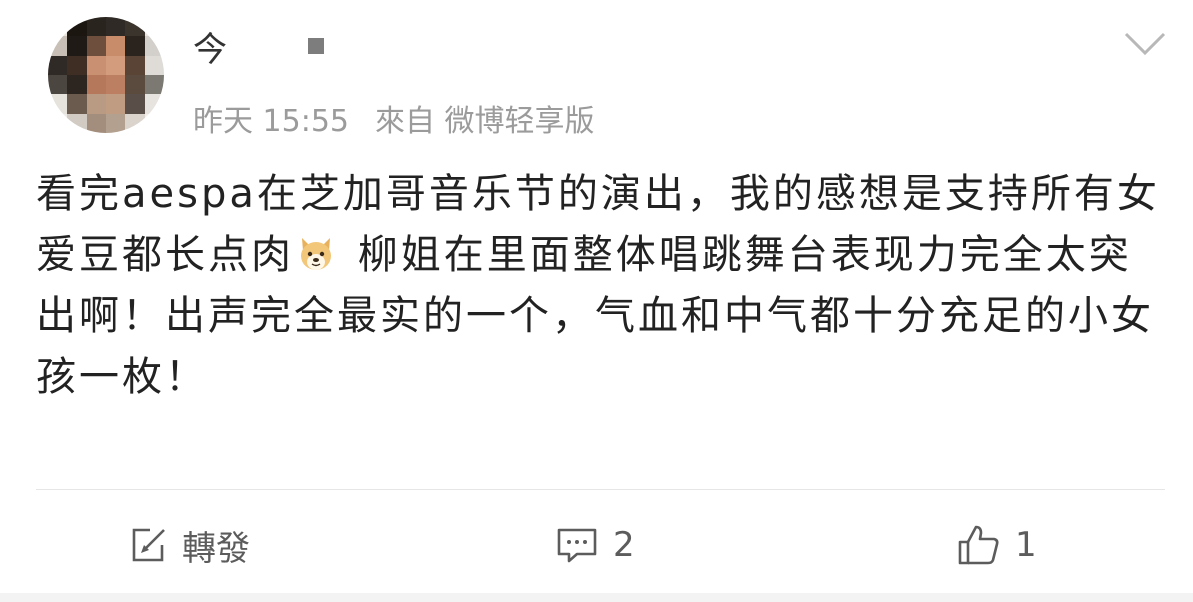 The image size is (1193, 602). Describe the element at coordinates (271, 121) in the screenshot. I see `post-time: 昨天 15:55` at that location.